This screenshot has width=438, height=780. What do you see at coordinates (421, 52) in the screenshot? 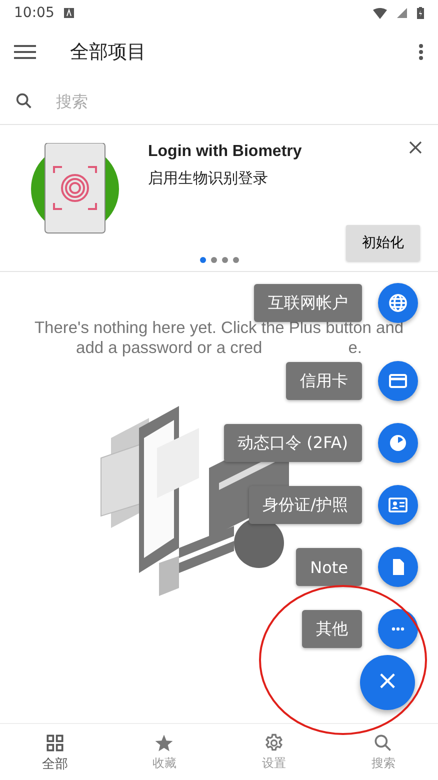
I see `overflow-menu-icon` at bounding box center [421, 52].